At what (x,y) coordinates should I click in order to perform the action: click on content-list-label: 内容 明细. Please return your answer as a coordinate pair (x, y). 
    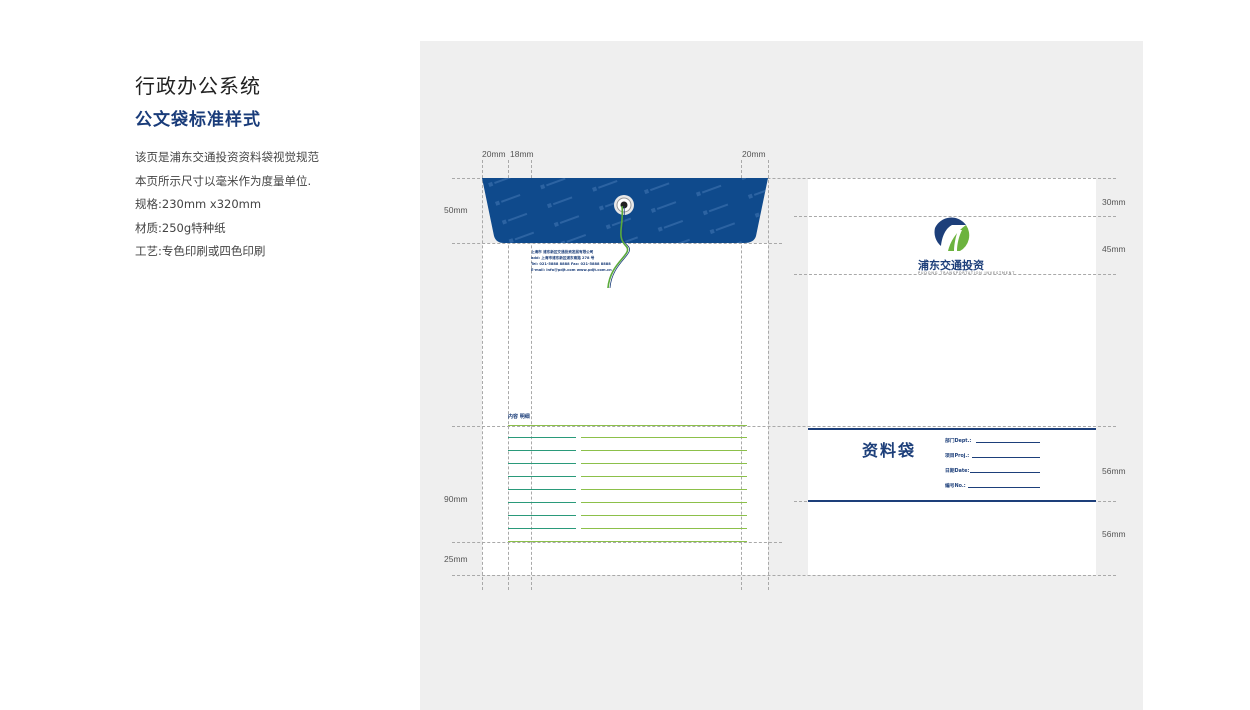
    Looking at the image, I should click on (519, 417).